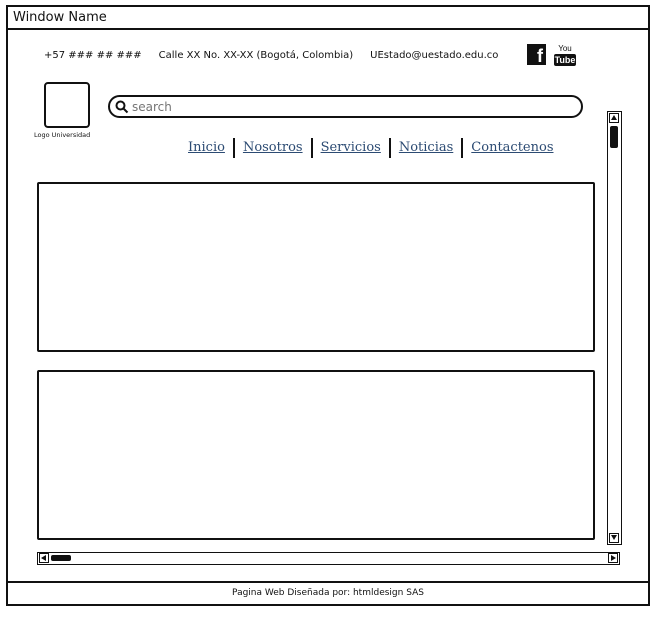 The image size is (656, 618). What do you see at coordinates (61, 558) in the screenshot?
I see `horizontal-scroll-thumb` at bounding box center [61, 558].